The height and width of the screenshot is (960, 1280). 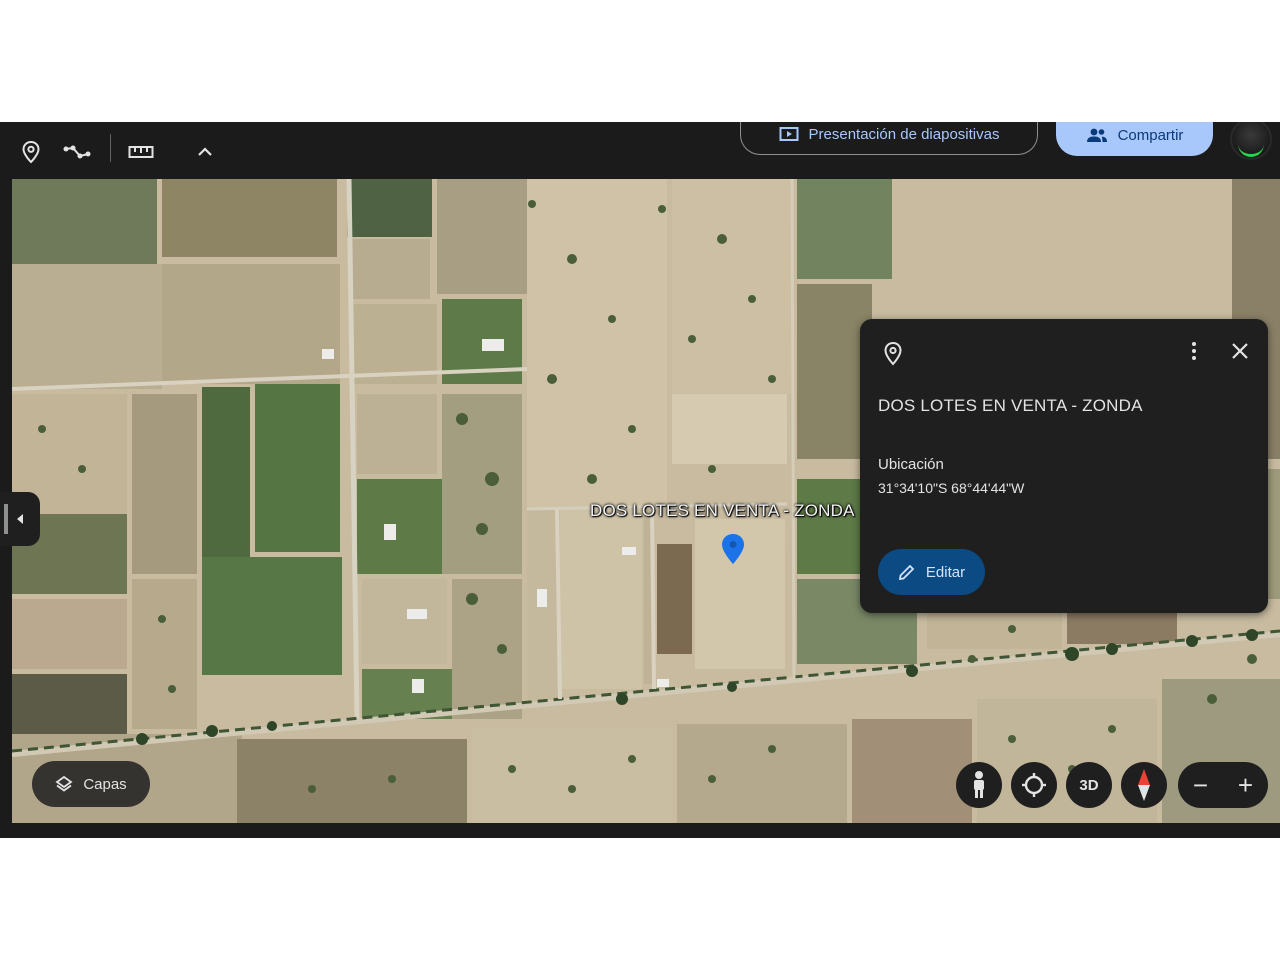 What do you see at coordinates (640, 830) in the screenshot?
I see `attribution-bar` at bounding box center [640, 830].